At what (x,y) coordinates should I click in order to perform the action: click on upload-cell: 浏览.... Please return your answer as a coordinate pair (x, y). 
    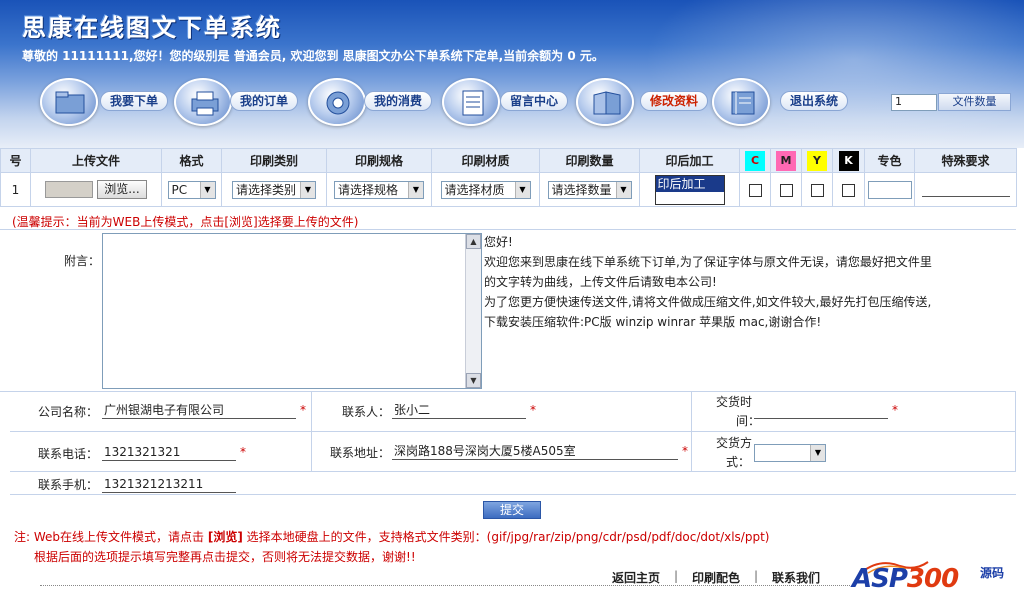
    Looking at the image, I should click on (96, 189).